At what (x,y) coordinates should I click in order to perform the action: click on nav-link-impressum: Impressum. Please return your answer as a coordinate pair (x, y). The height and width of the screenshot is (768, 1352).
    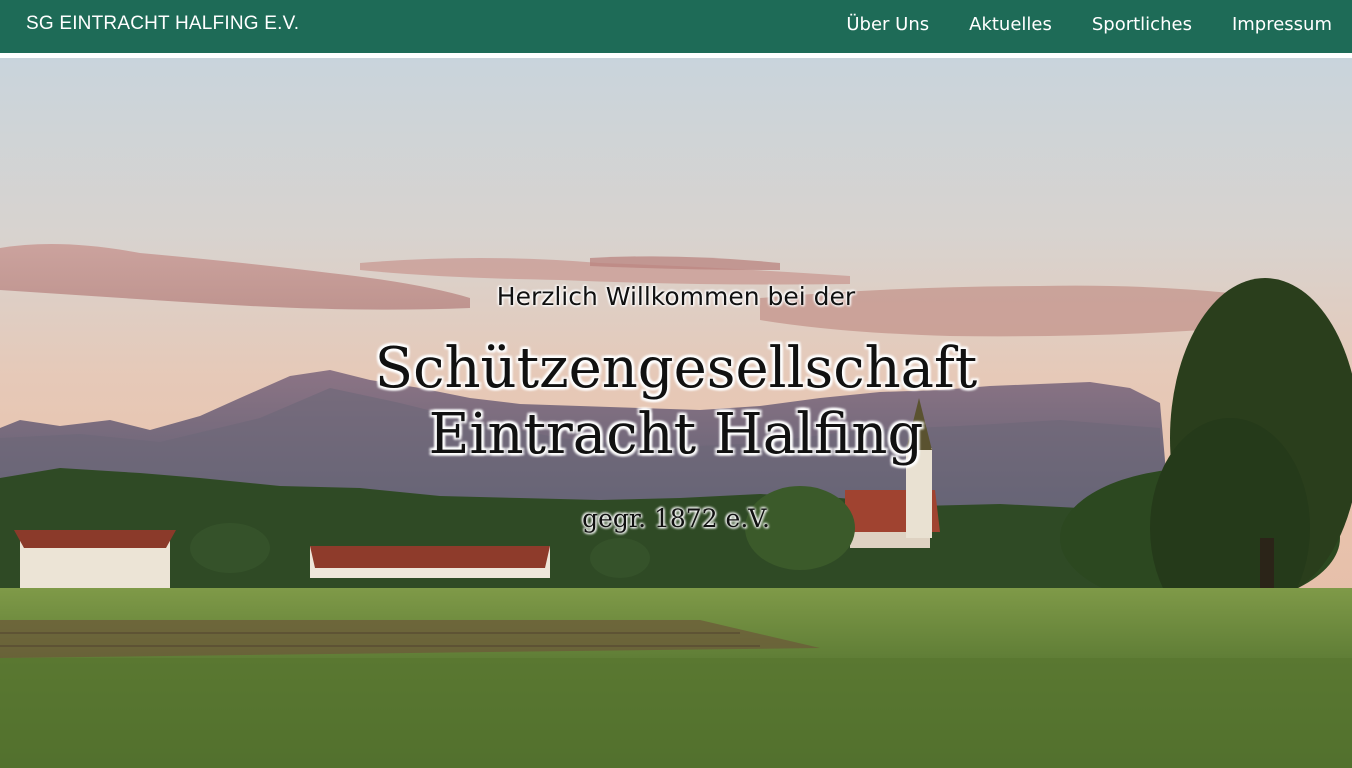
    Looking at the image, I should click on (1272, 24).